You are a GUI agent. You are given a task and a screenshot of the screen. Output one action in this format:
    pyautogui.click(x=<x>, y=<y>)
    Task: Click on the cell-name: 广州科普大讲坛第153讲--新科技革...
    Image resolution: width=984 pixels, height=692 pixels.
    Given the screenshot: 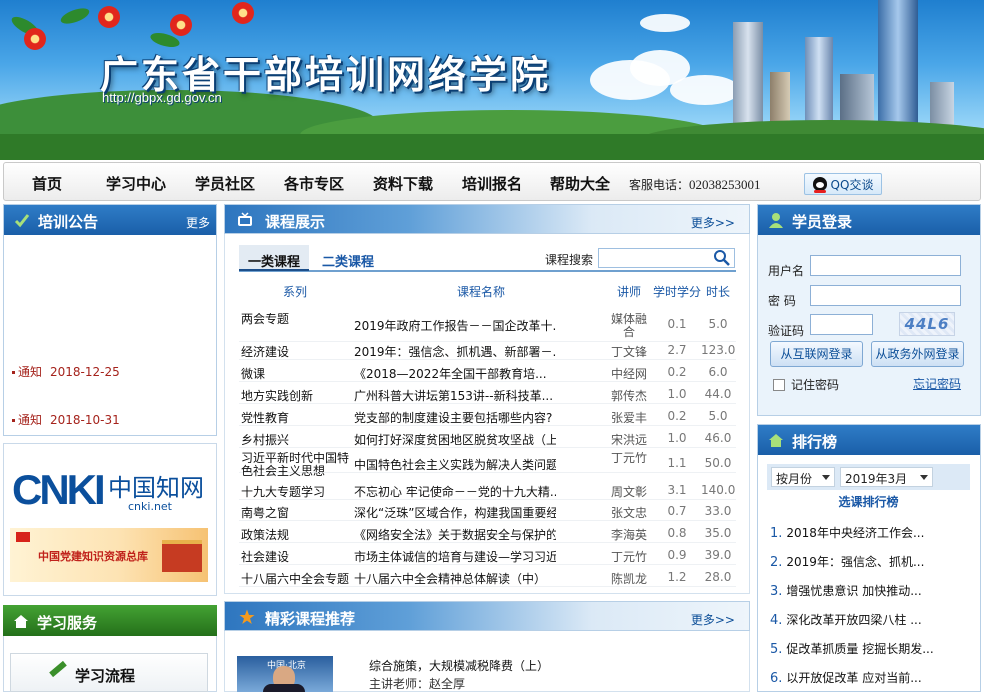 What is the action you would take?
    pyautogui.click(x=455, y=395)
    